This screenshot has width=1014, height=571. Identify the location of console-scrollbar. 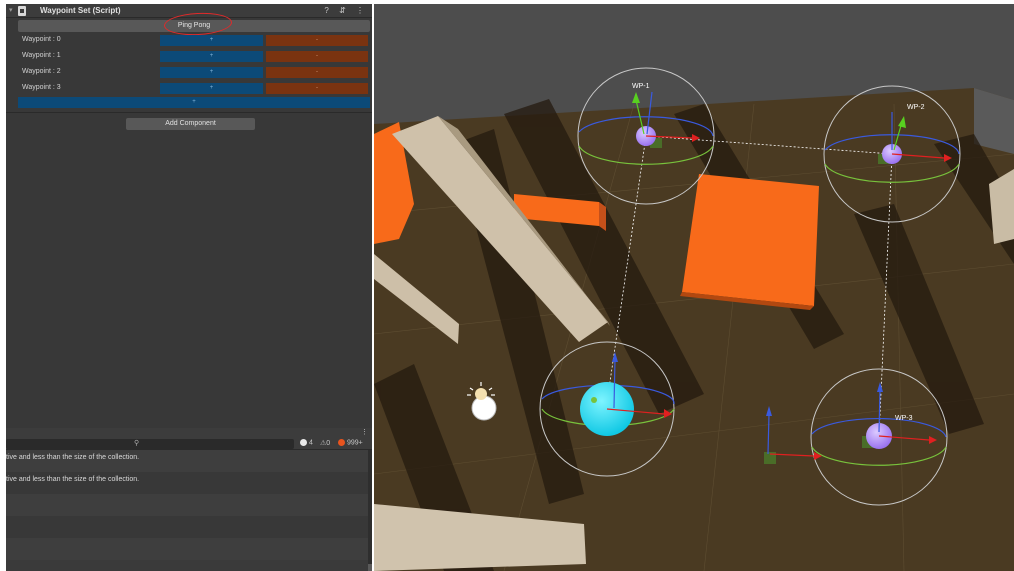
(370, 510).